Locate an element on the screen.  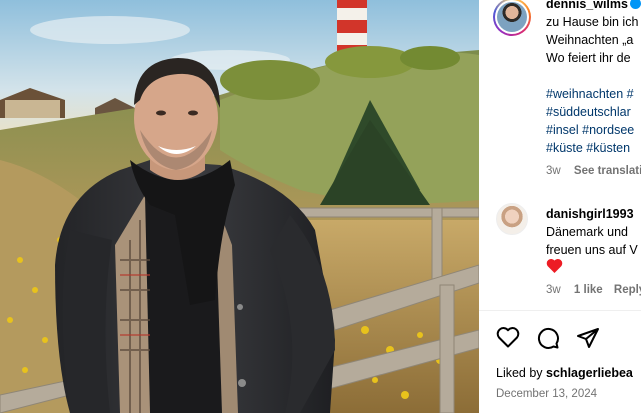
post-meta: 3w See translati is located at coordinates (593, 171).